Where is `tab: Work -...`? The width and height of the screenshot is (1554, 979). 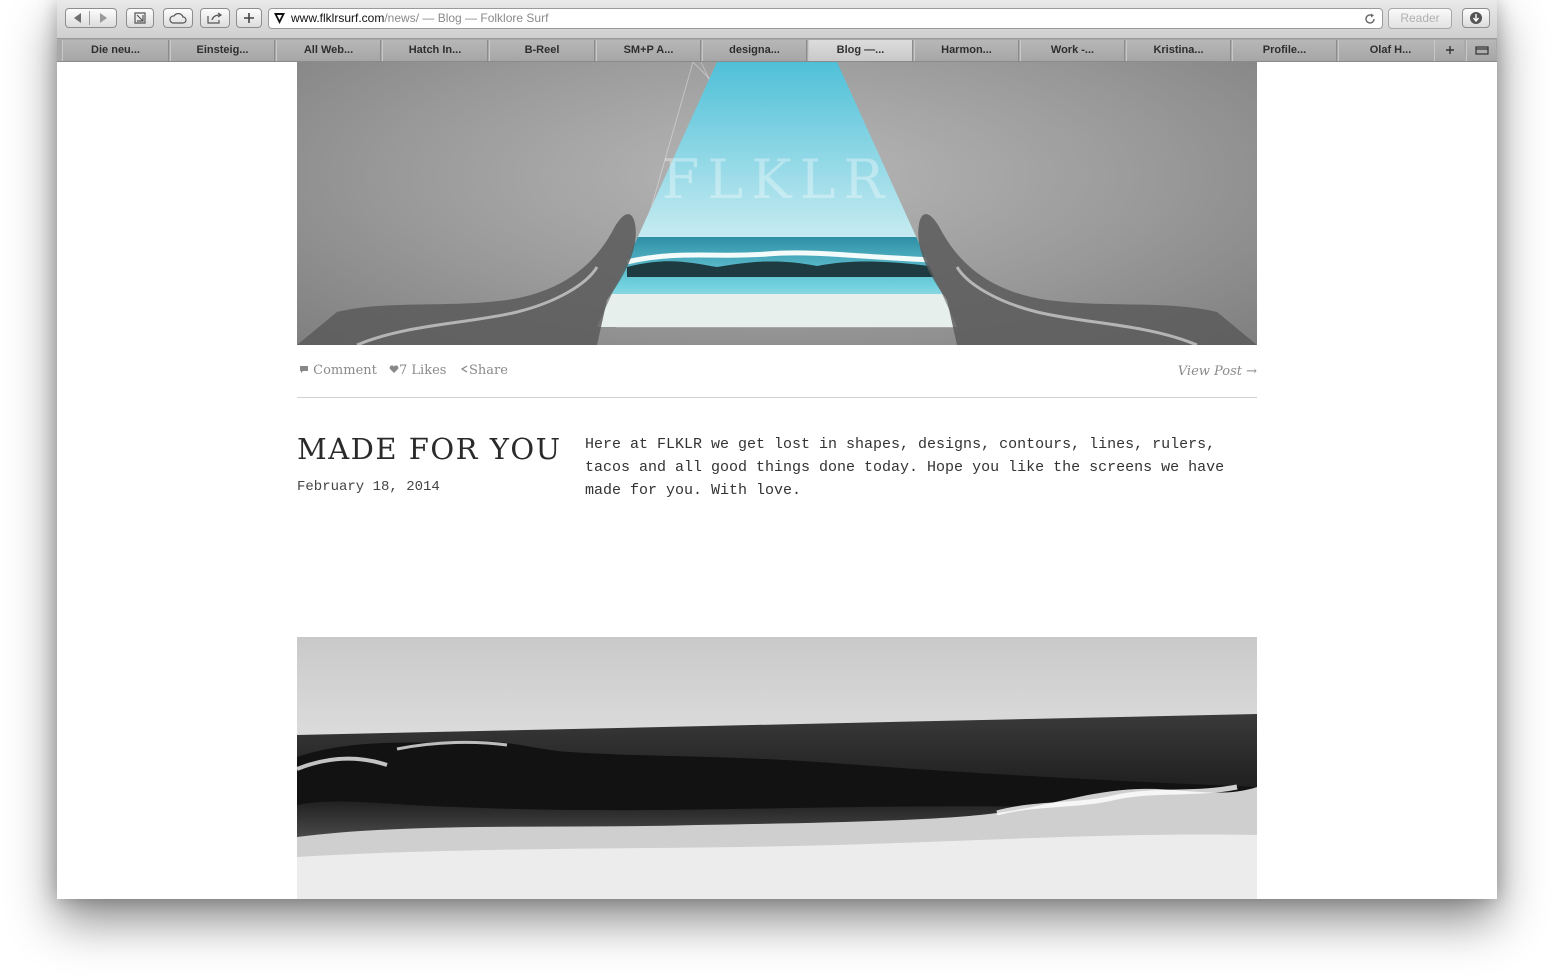 tab: Work -... is located at coordinates (1072, 50).